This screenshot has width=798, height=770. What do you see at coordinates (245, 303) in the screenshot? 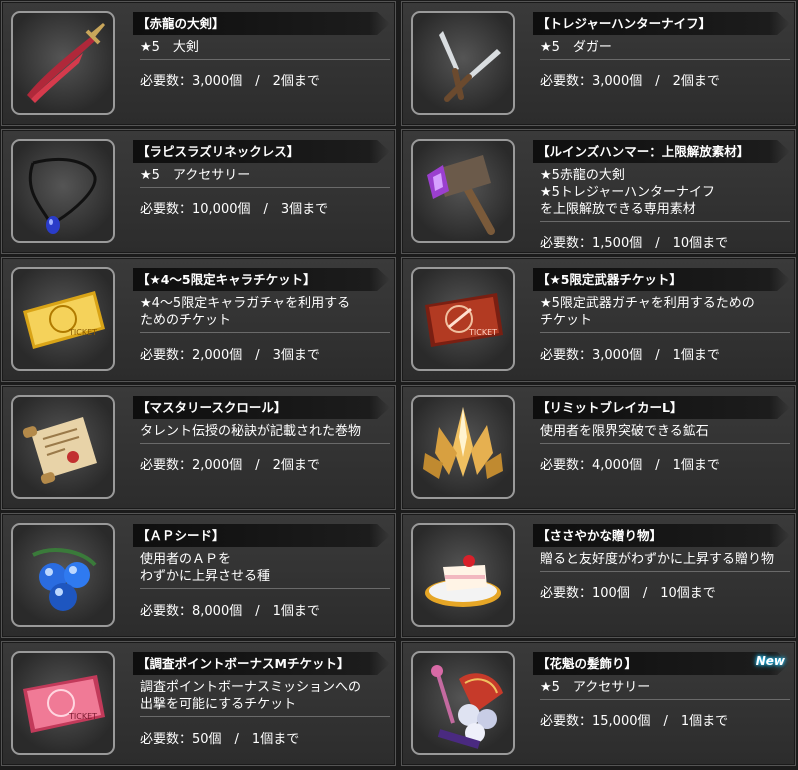
I see `description-line: ★4～5限定キャラガチャを利用する` at bounding box center [245, 303].